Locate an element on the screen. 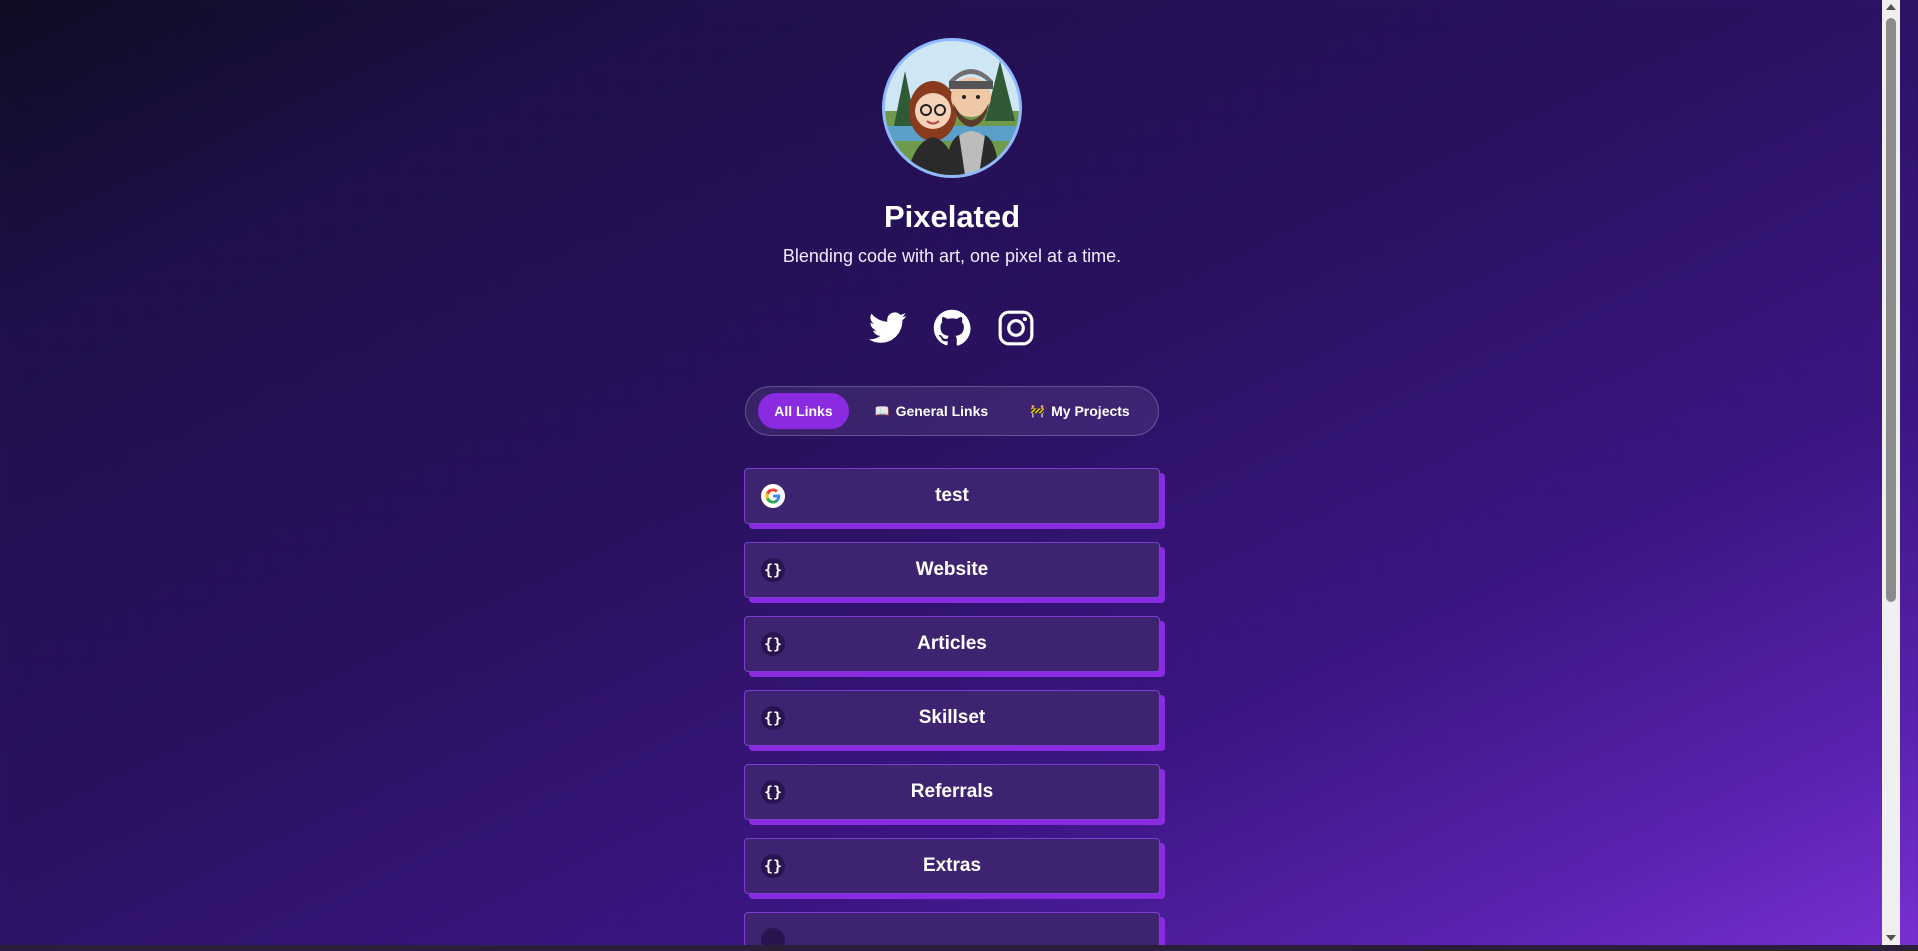 This screenshot has height=951, width=1918. scroll-up-icon is located at coordinates (1891, 7).